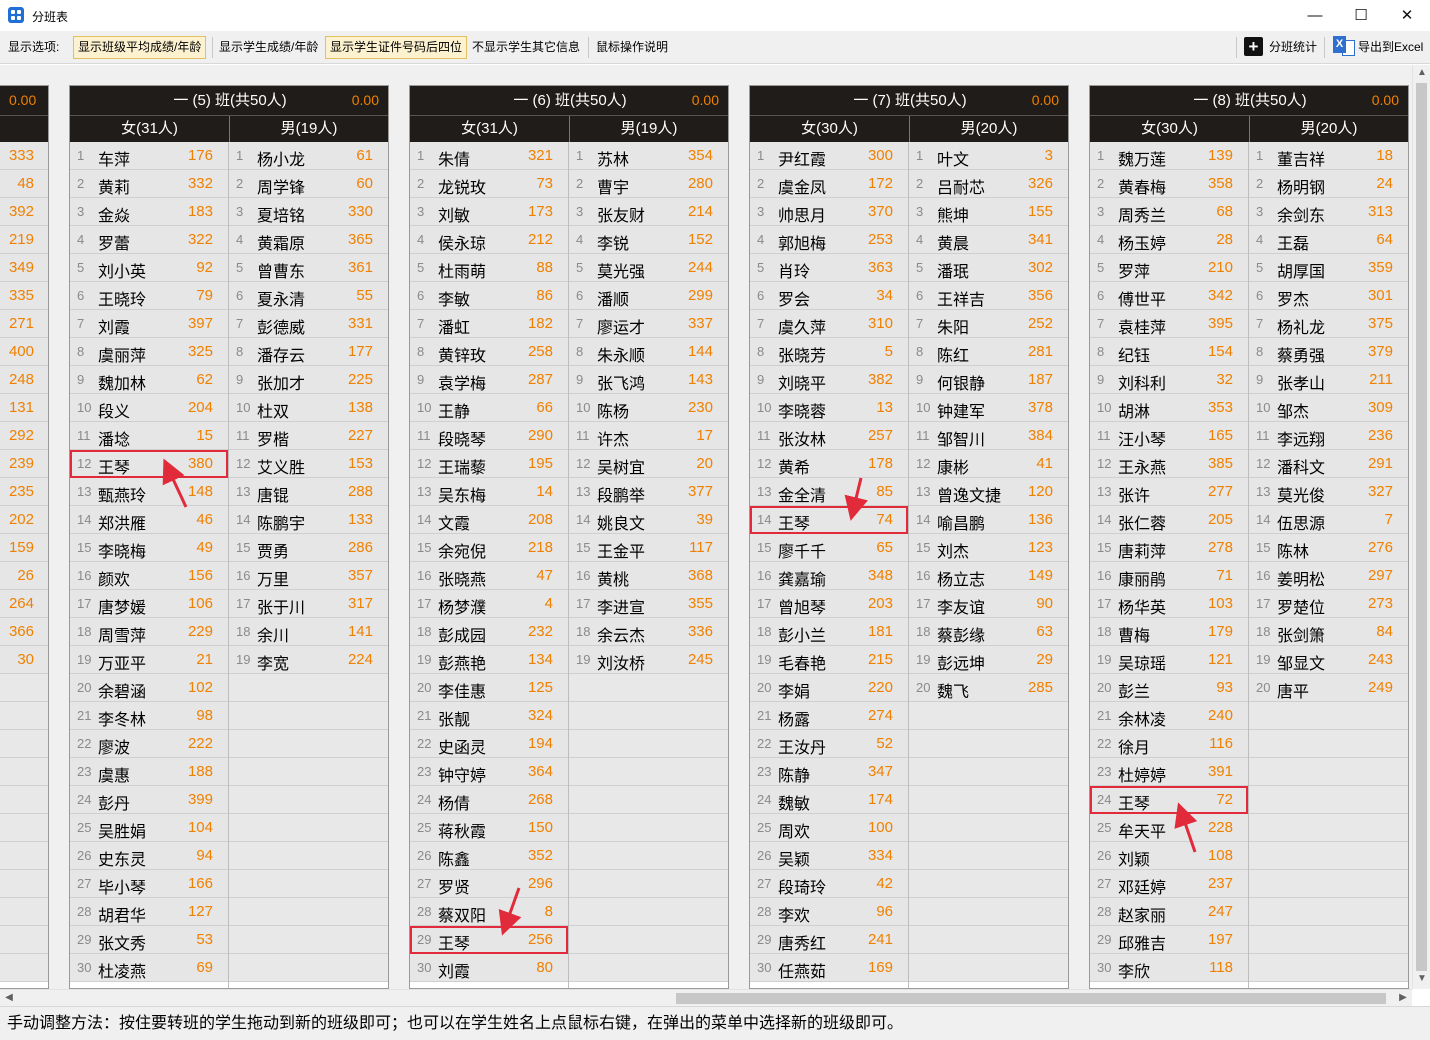  What do you see at coordinates (1169, 240) in the screenshot?
I see `student-row: 4 杨玉婷 28` at bounding box center [1169, 240].